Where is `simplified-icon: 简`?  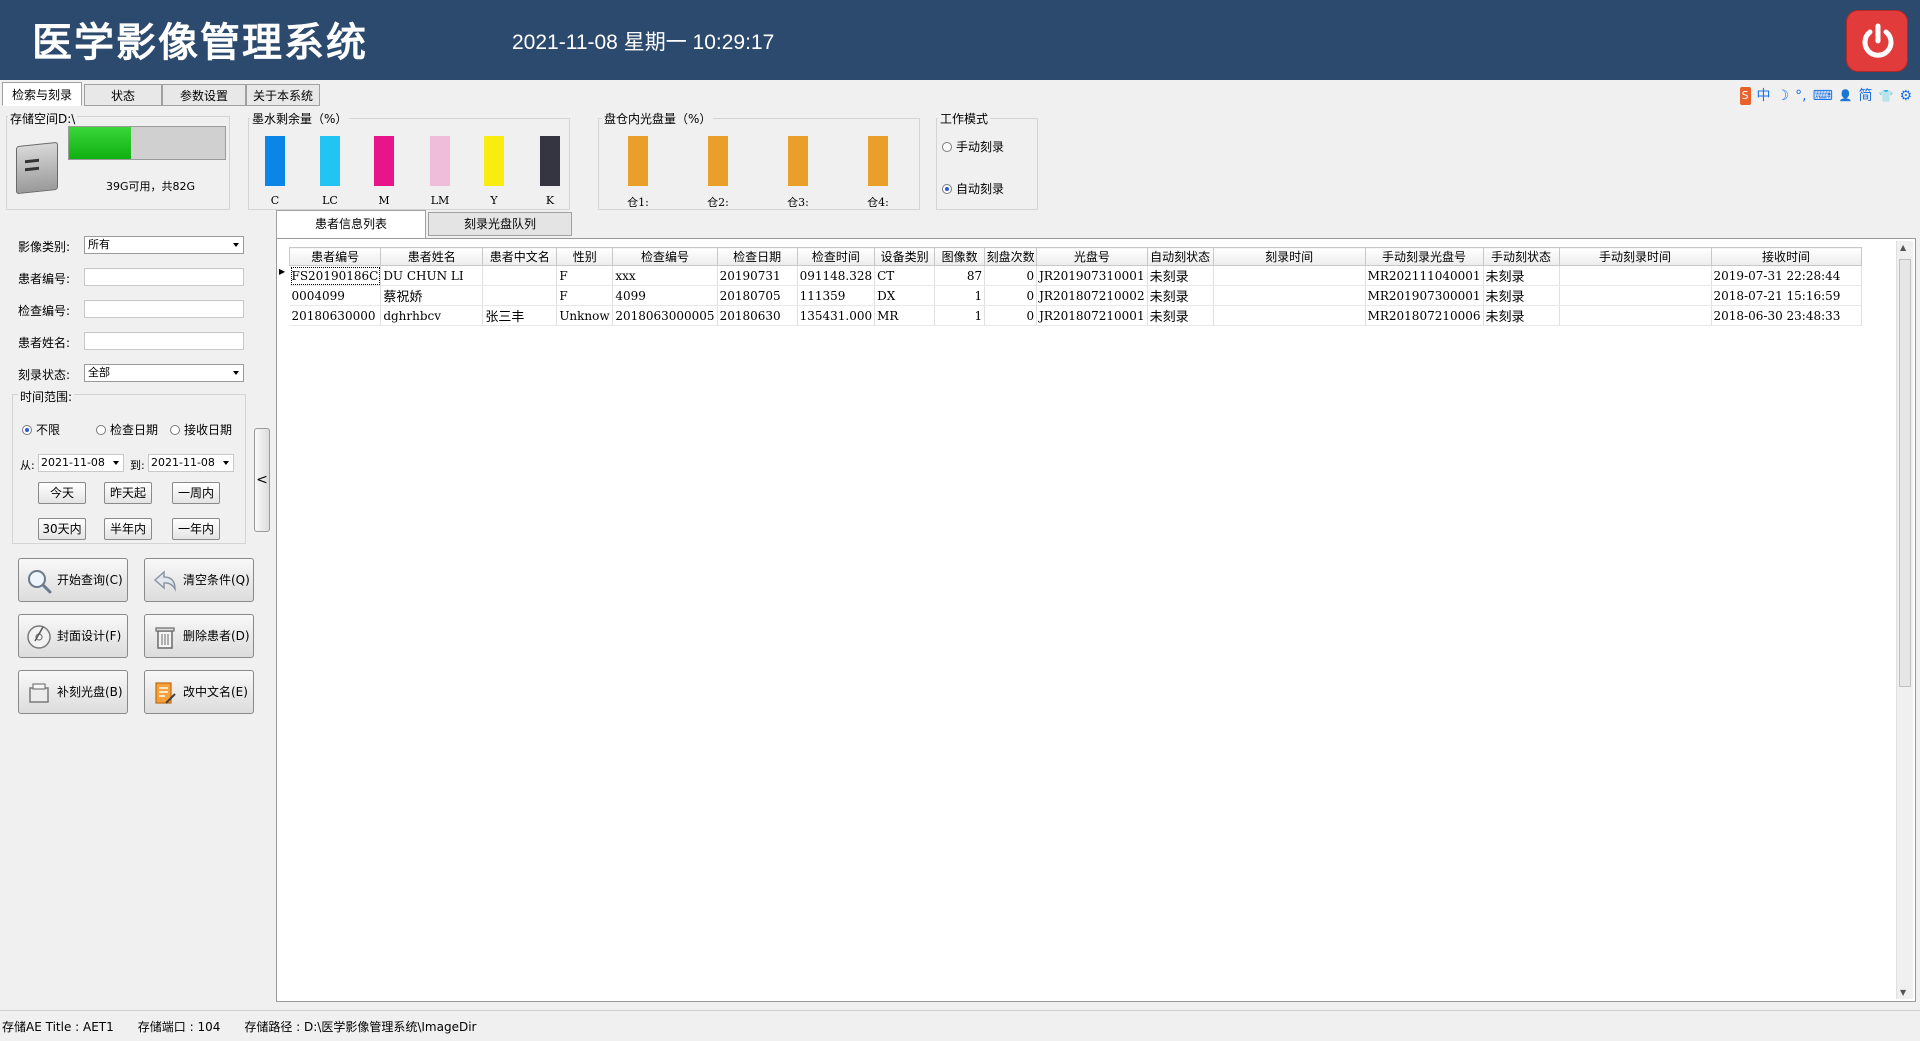
simplified-icon: 简 is located at coordinates (1865, 96).